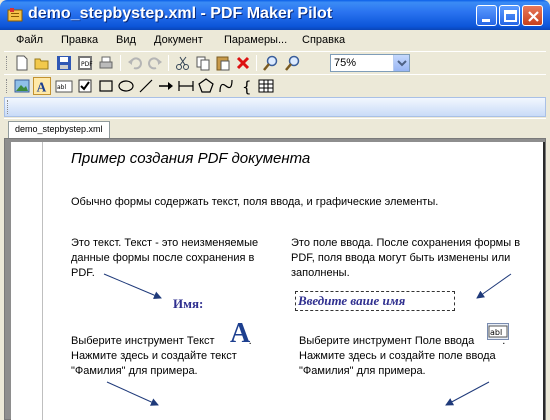 This screenshot has width=550, height=420. I want to click on pdf-icon: PDF, so click(85, 63).